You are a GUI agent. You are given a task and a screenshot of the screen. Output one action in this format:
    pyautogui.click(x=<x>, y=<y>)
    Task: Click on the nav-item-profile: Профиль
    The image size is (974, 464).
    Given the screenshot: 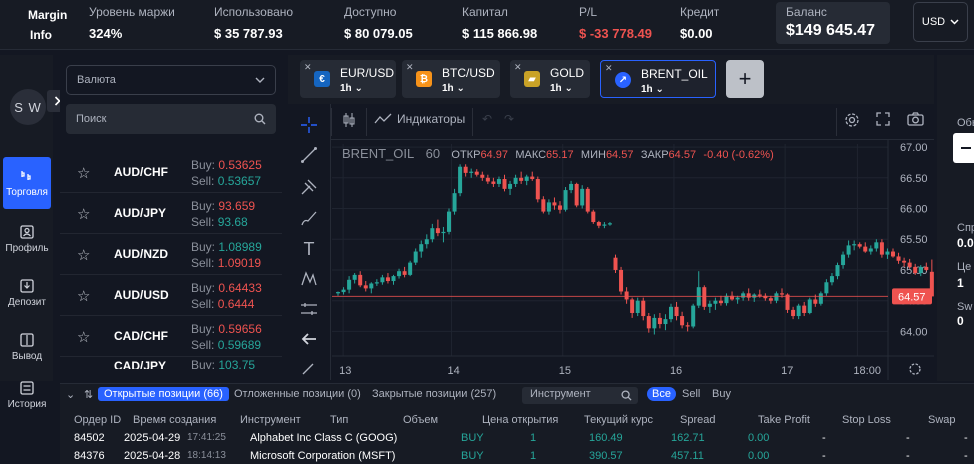 What is the action you would take?
    pyautogui.click(x=27, y=239)
    